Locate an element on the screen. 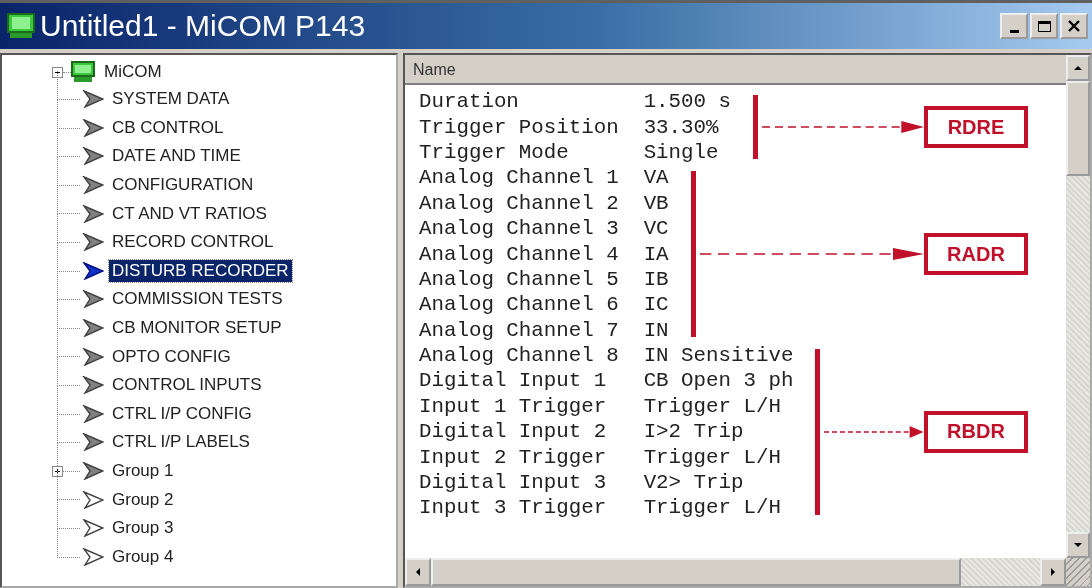 This screenshot has height=588, width=1092. parameter-value: 33.30% is located at coordinates (681, 127).